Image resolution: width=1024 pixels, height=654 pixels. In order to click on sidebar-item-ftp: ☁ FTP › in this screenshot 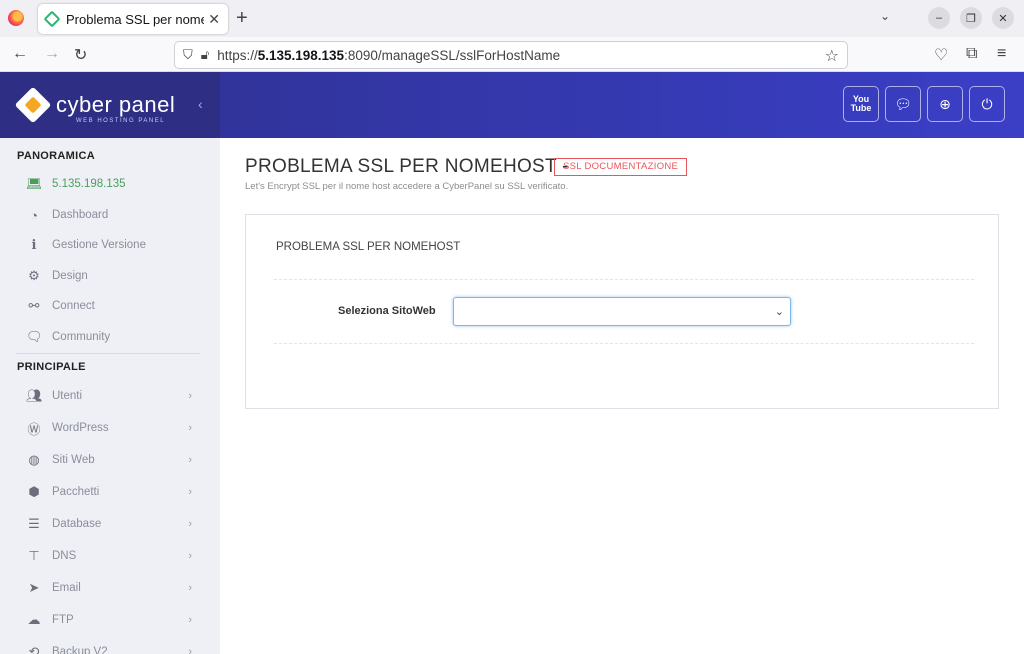, I will do `click(110, 620)`.